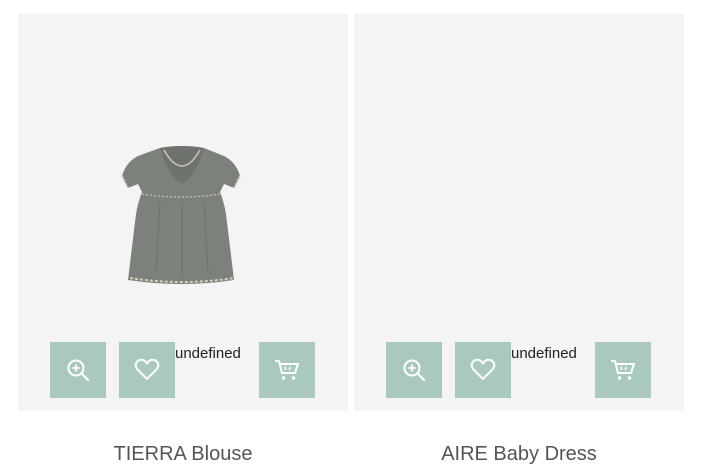 The width and height of the screenshot is (726, 469). What do you see at coordinates (183, 454) in the screenshot?
I see `product-title: TIERRA Blouse` at bounding box center [183, 454].